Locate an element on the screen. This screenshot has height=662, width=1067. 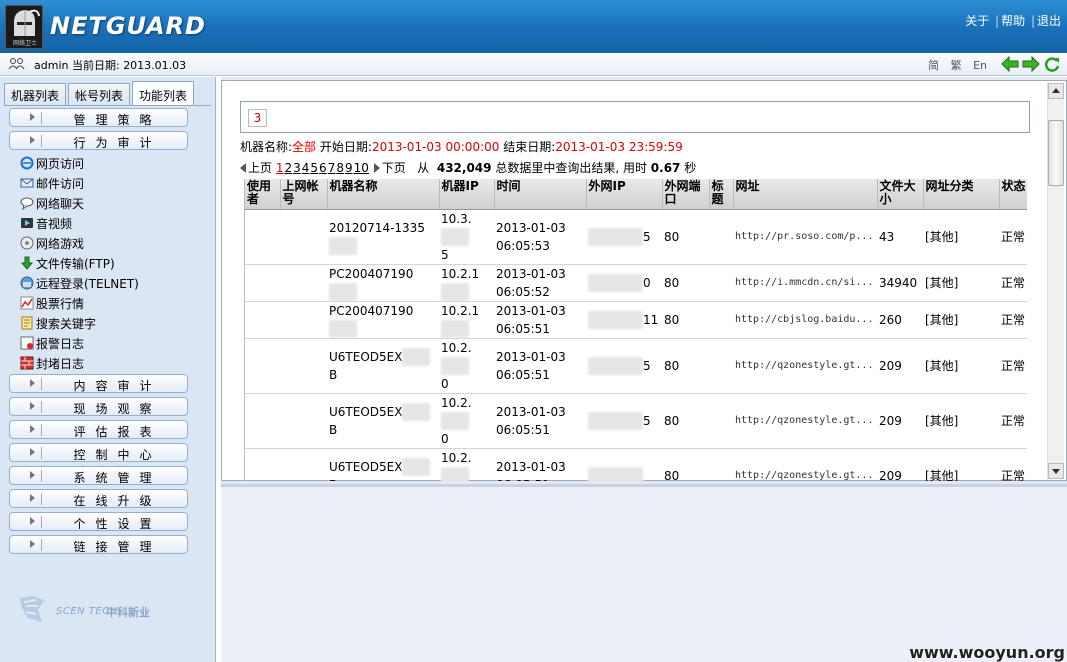
menu-content-audit: 内容审计 is located at coordinates (98, 383).